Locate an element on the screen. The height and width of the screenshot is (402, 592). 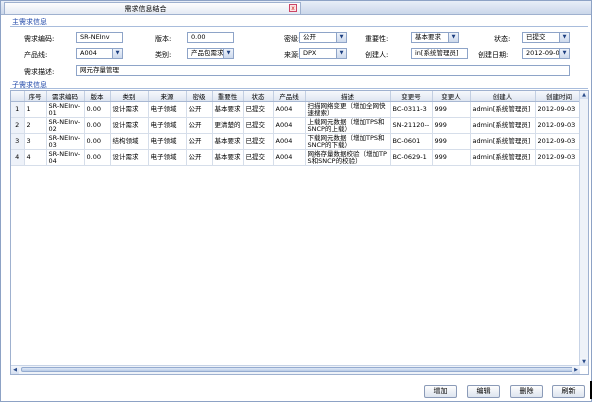
scroll-left-icon: ◀ is located at coordinates (15, 370).